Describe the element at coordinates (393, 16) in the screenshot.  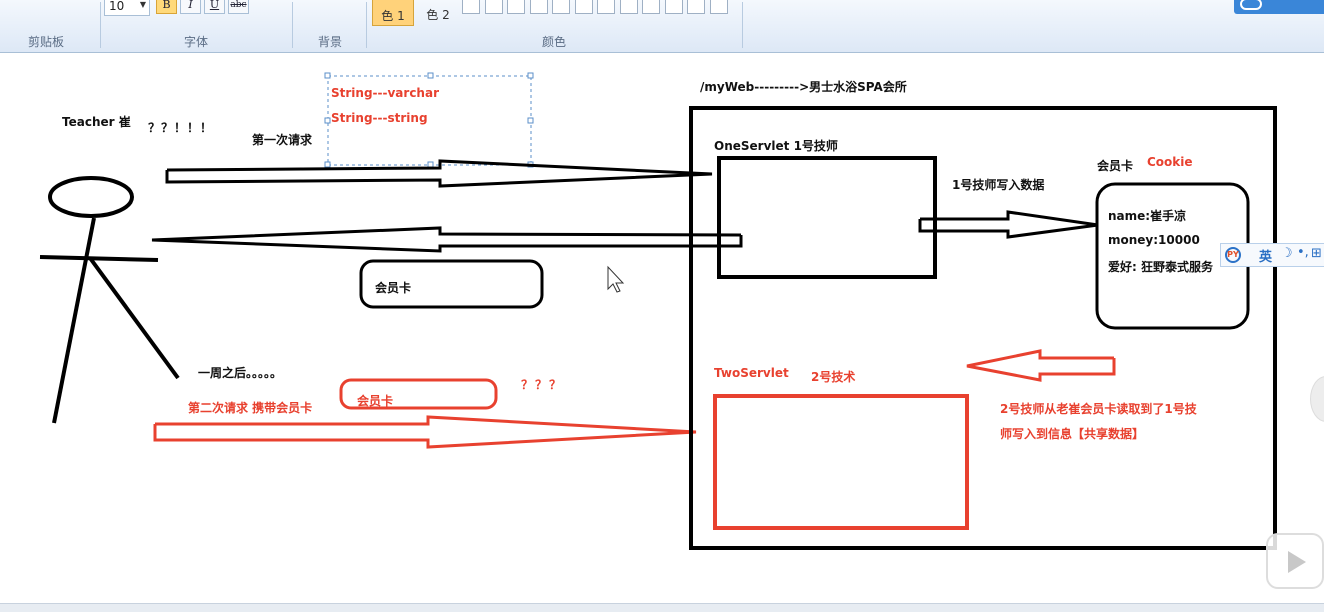
I see `color1-label: 色 1` at that location.